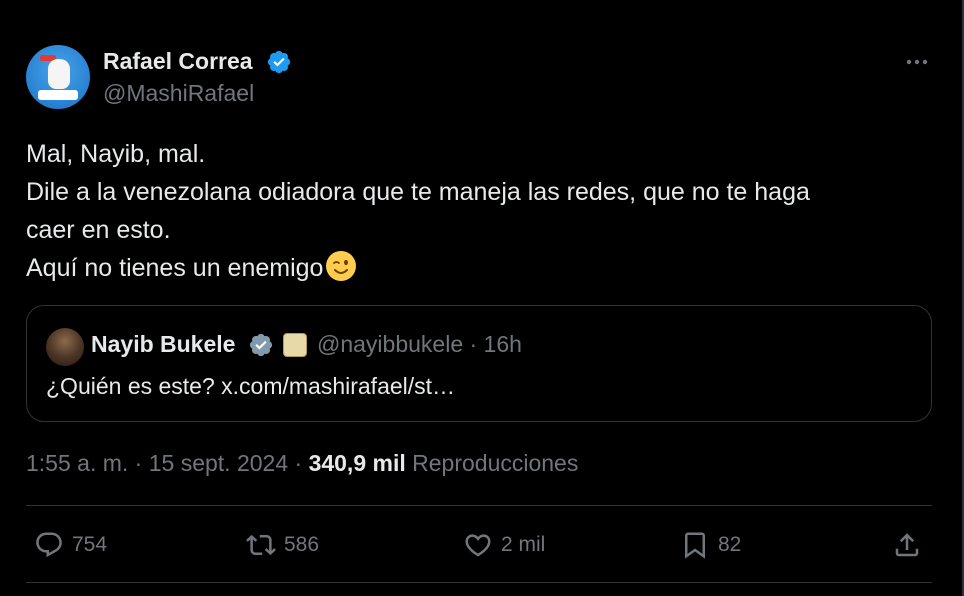 This screenshot has height=596, width=964. I want to click on bookmark-icon, so click(695, 545).